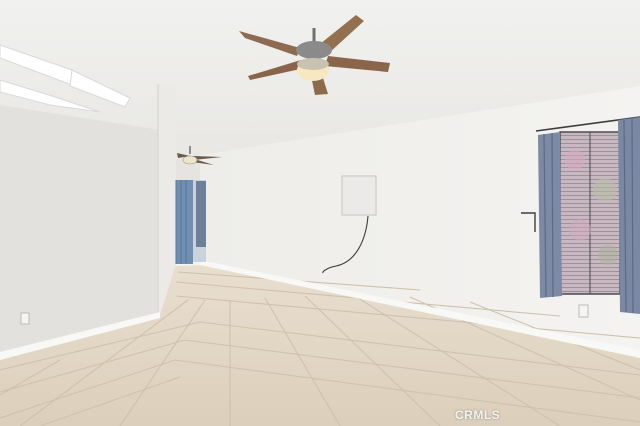  I want to click on far-window, so click(190, 222).